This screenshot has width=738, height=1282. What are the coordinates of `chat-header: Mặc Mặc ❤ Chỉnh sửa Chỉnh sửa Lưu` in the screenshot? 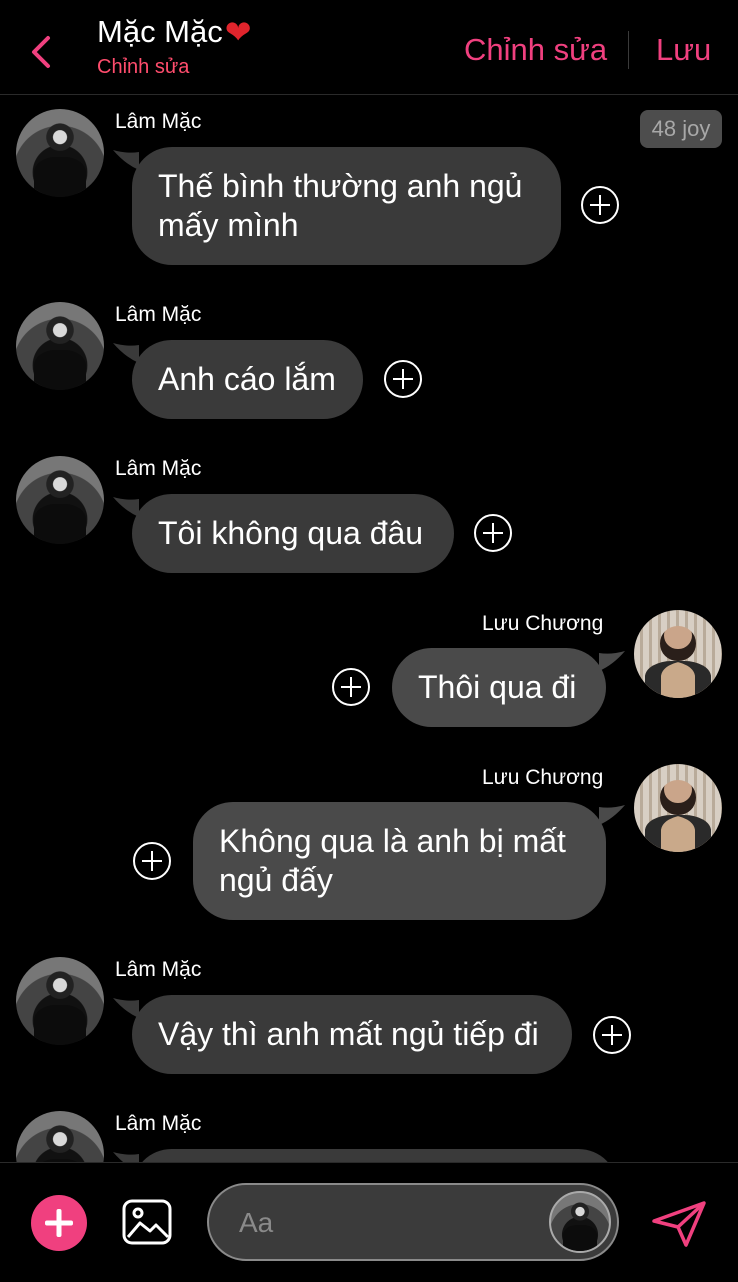 It's located at (369, 47).